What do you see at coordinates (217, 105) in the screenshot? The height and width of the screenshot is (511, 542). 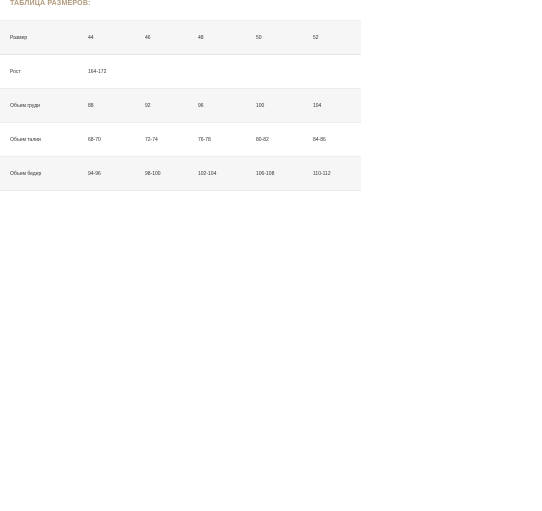 I see `table-cell: 96` at bounding box center [217, 105].